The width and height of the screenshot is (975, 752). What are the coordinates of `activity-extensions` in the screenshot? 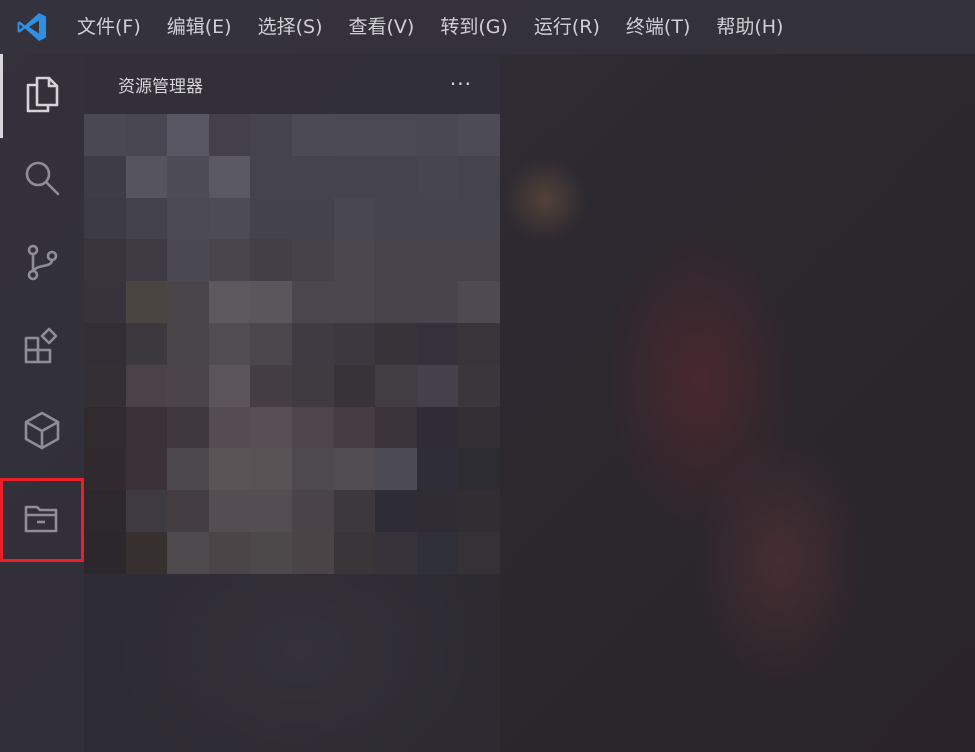 It's located at (42, 348).